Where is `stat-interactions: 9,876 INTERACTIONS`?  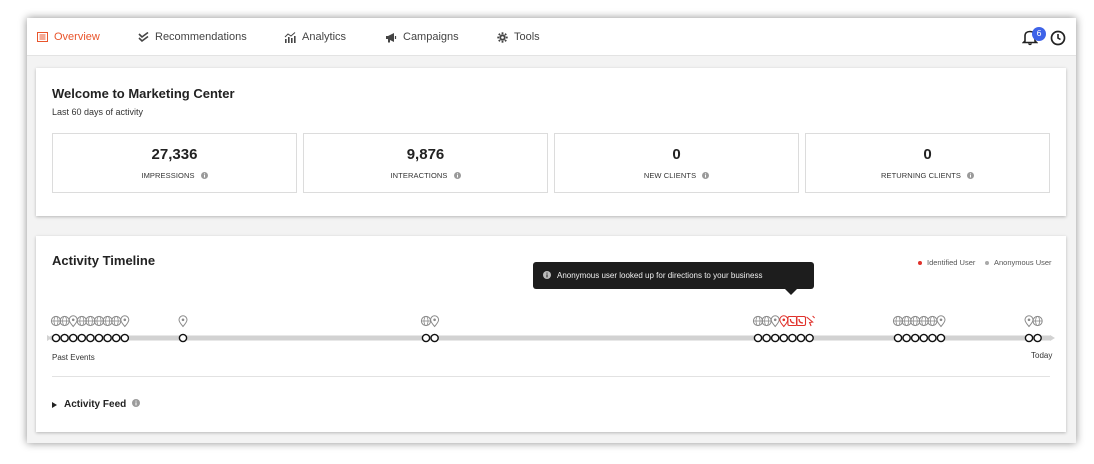
stat-interactions: 9,876 INTERACTIONS is located at coordinates (425, 163).